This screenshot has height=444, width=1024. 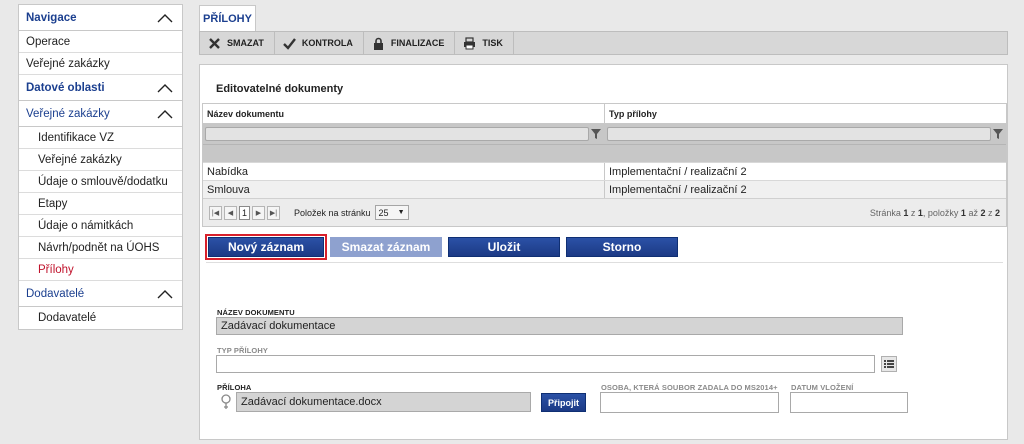 What do you see at coordinates (53, 203) in the screenshot?
I see `sidebar-item-label: Etapy` at bounding box center [53, 203].